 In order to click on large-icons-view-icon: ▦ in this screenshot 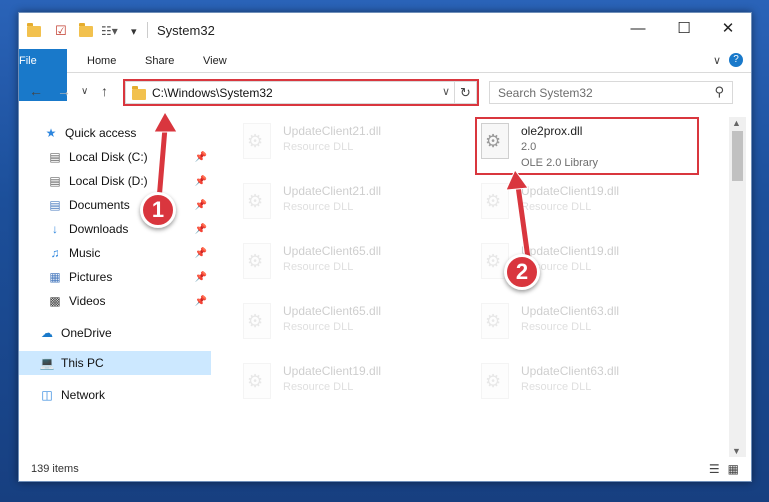, I will do `click(733, 469)`.